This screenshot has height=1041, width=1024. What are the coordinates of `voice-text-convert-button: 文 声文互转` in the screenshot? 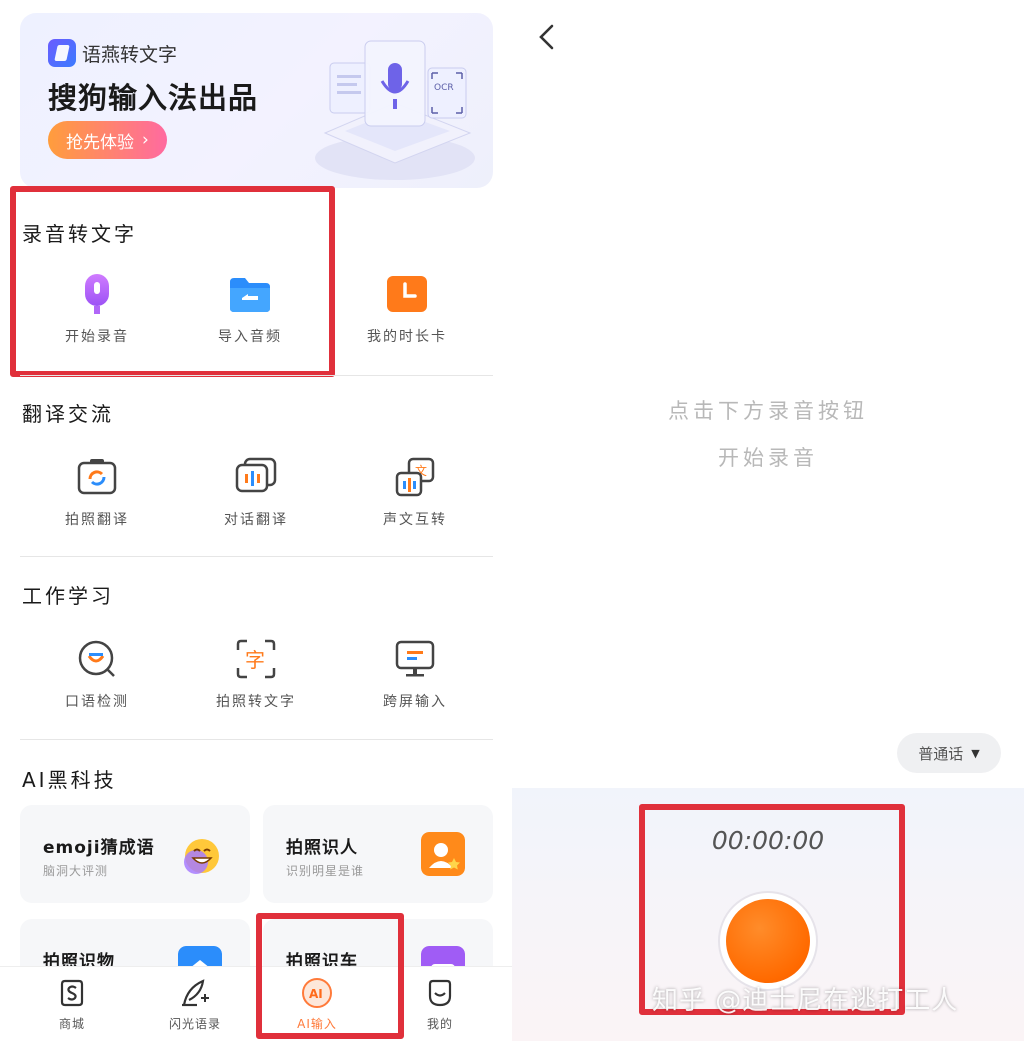 It's located at (415, 492).